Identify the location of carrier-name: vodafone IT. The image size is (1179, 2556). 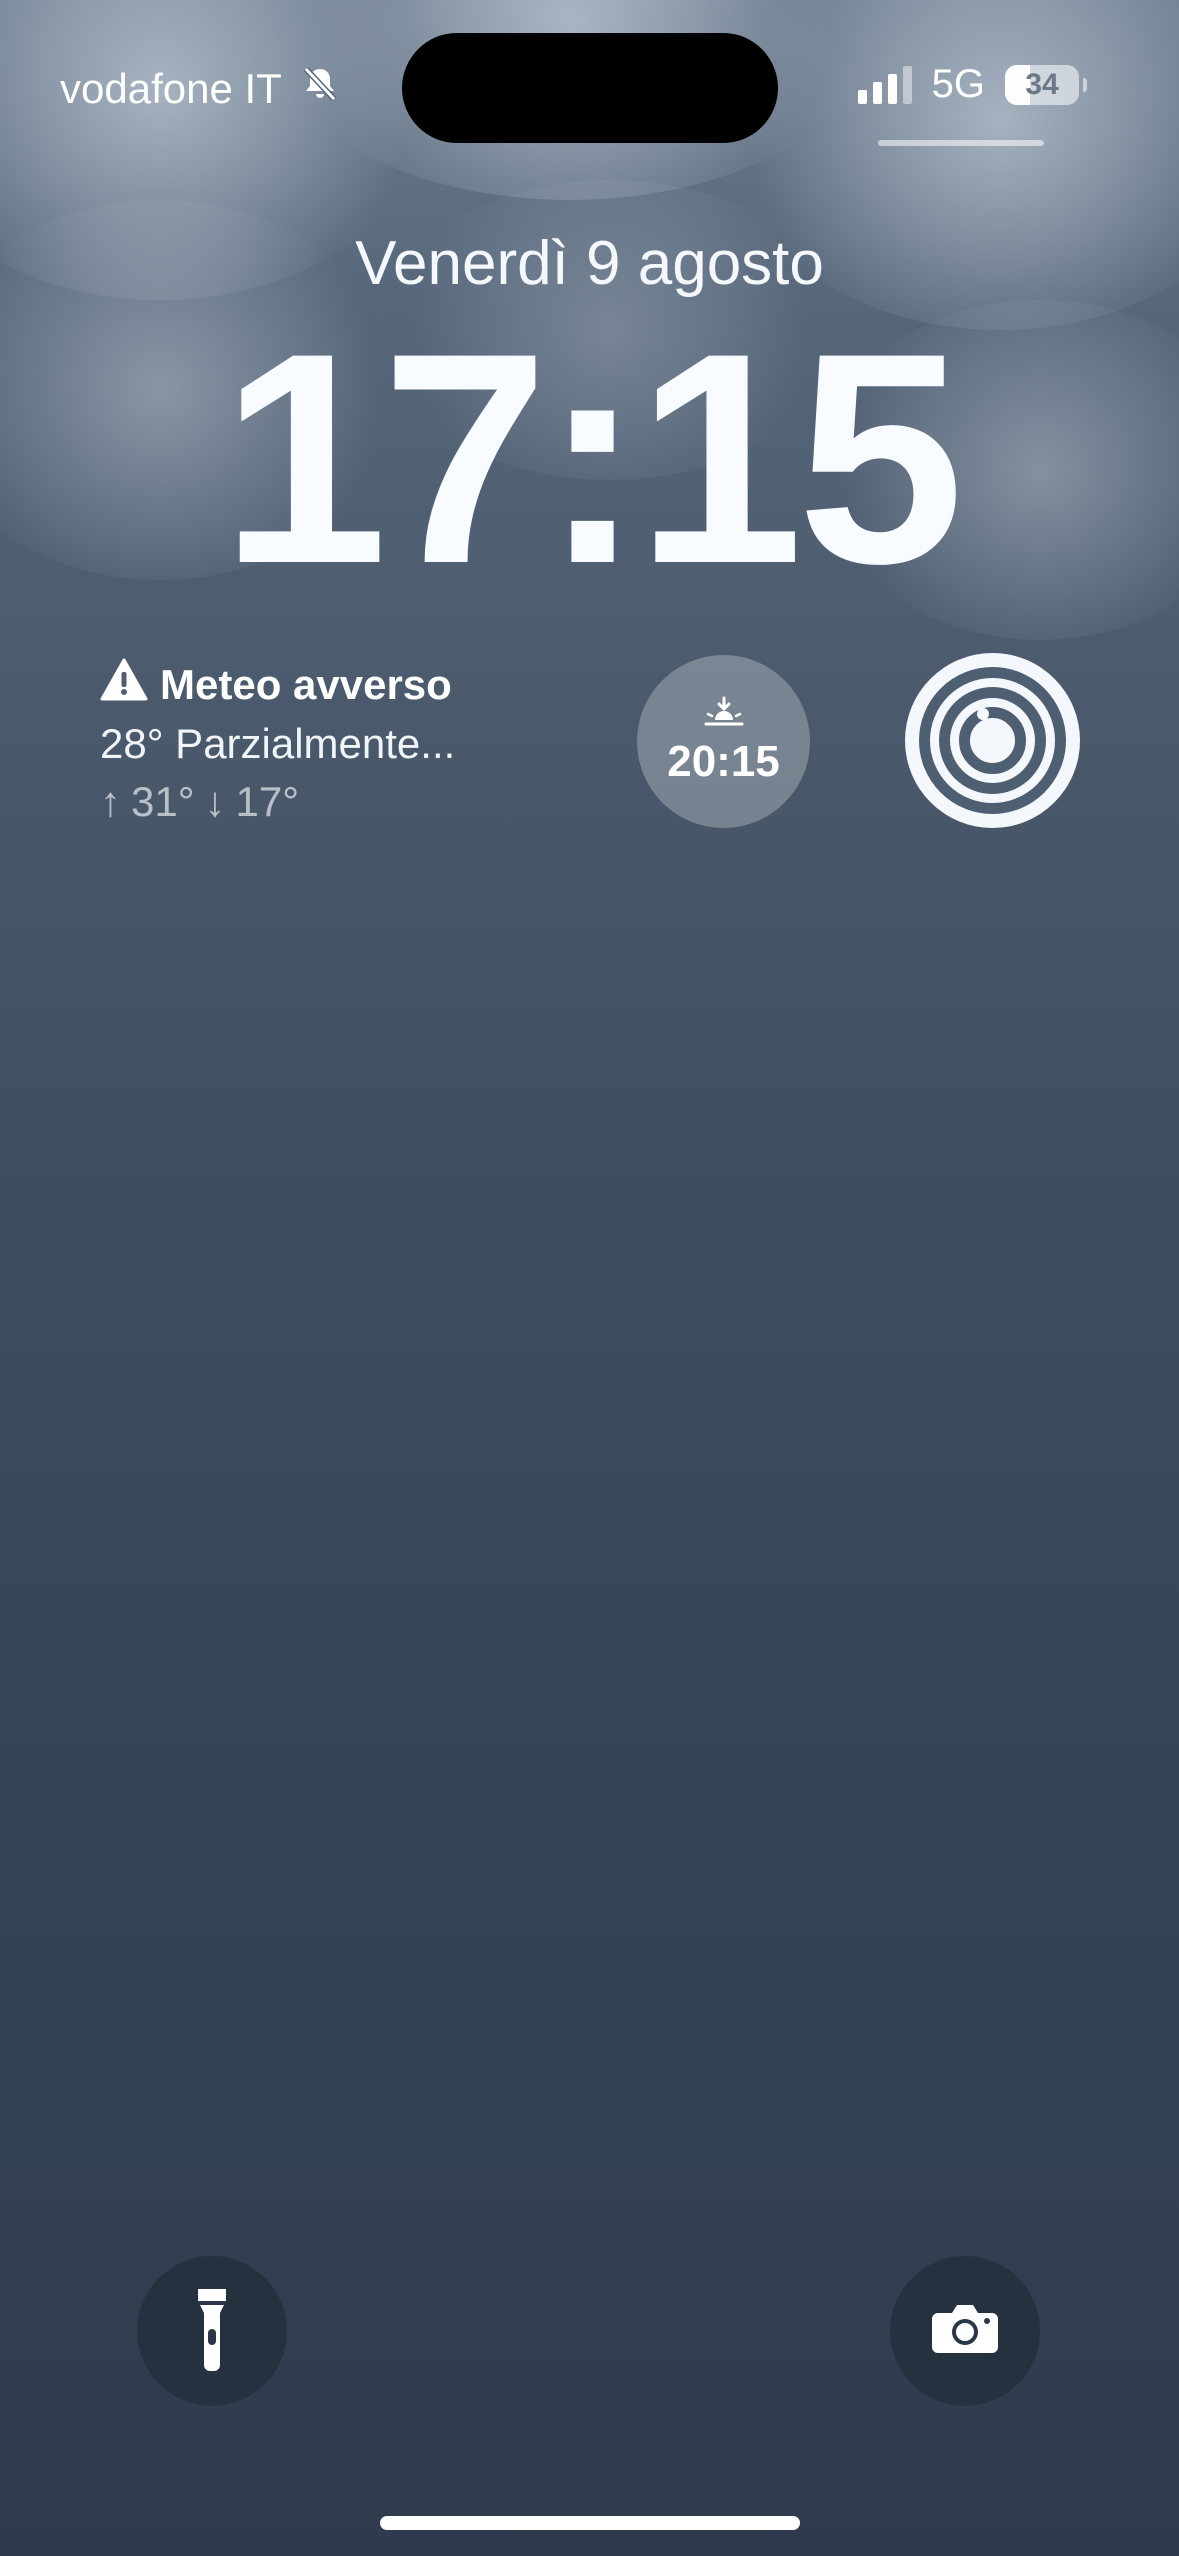
(171, 88).